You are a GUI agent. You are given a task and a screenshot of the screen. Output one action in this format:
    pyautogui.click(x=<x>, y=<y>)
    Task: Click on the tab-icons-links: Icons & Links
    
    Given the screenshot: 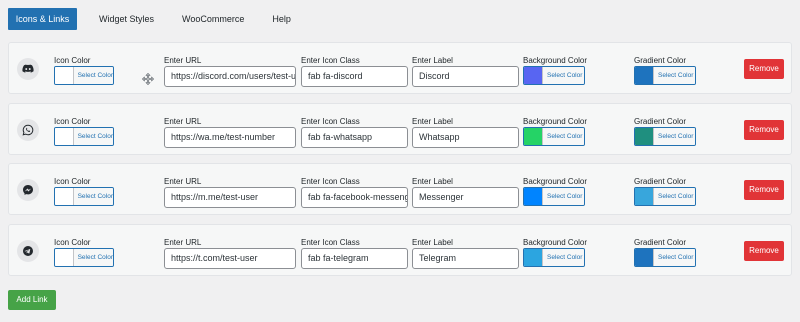 What is the action you would take?
    pyautogui.click(x=42, y=19)
    